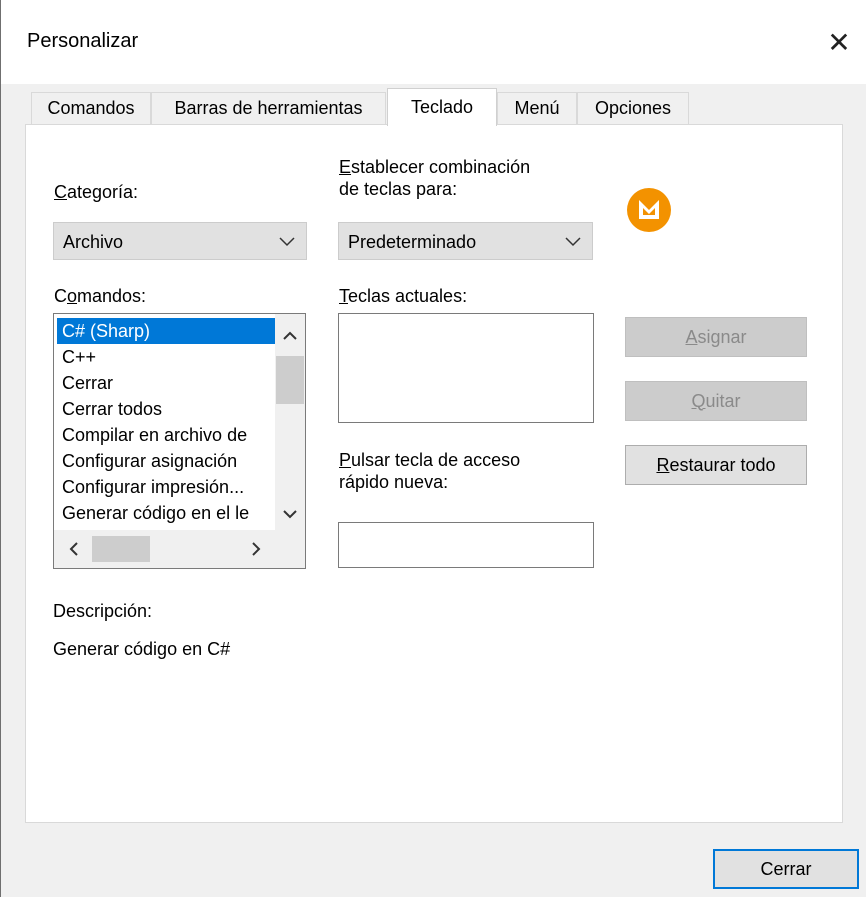 Image resolution: width=866 pixels, height=897 pixels. I want to click on close-icon: ✕, so click(838, 42).